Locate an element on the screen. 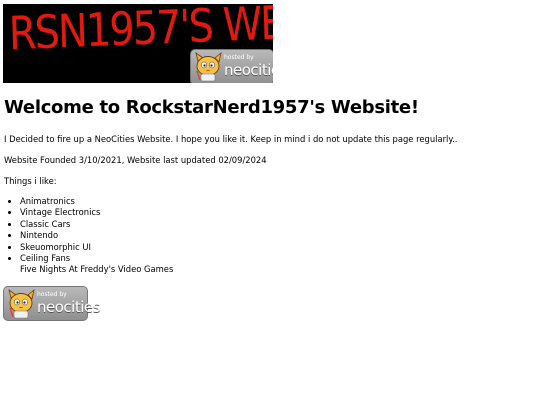 The image size is (540, 405). list-item: Ceiling Fans is located at coordinates (96, 258).